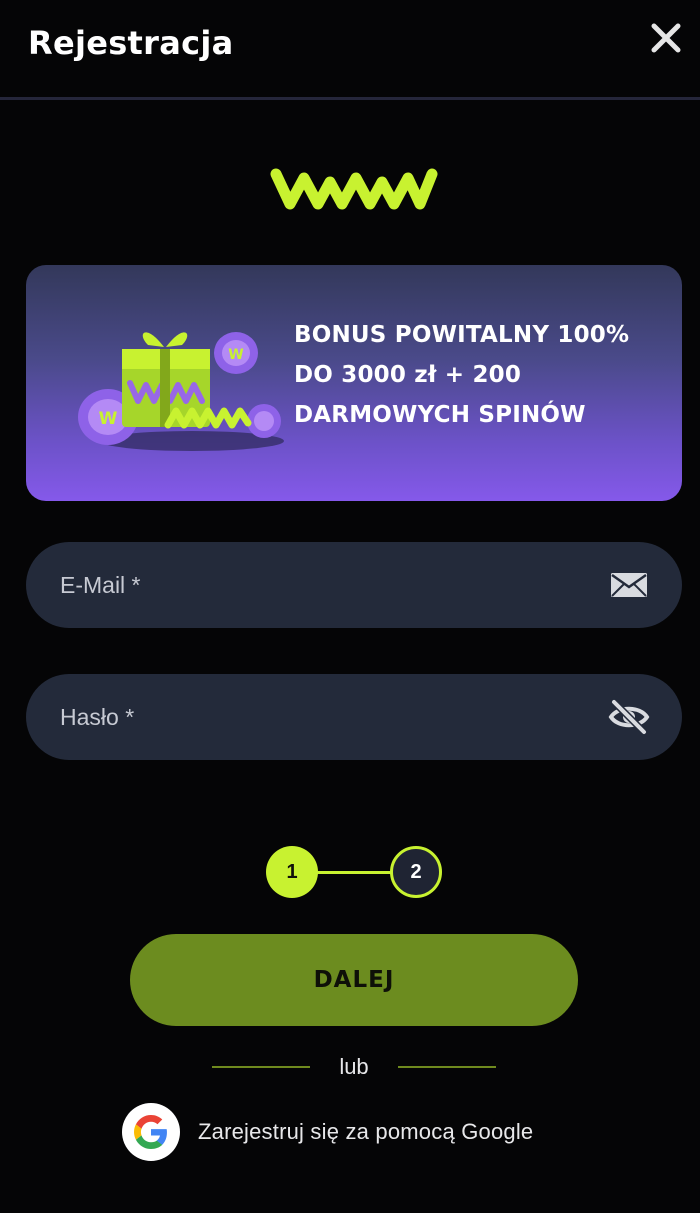 Image resolution: width=700 pixels, height=1213 pixels. I want to click on password-field: Hasło *, so click(354, 717).